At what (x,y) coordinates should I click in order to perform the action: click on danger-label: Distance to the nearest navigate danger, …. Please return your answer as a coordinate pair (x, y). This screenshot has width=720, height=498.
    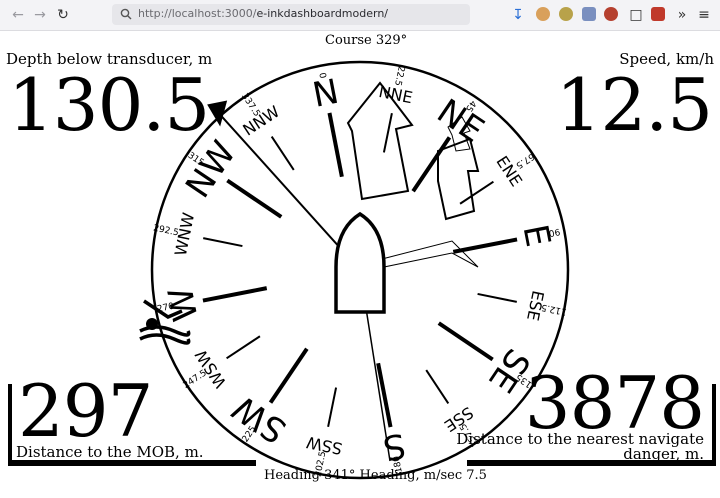
    Looking at the image, I should click on (580, 446).